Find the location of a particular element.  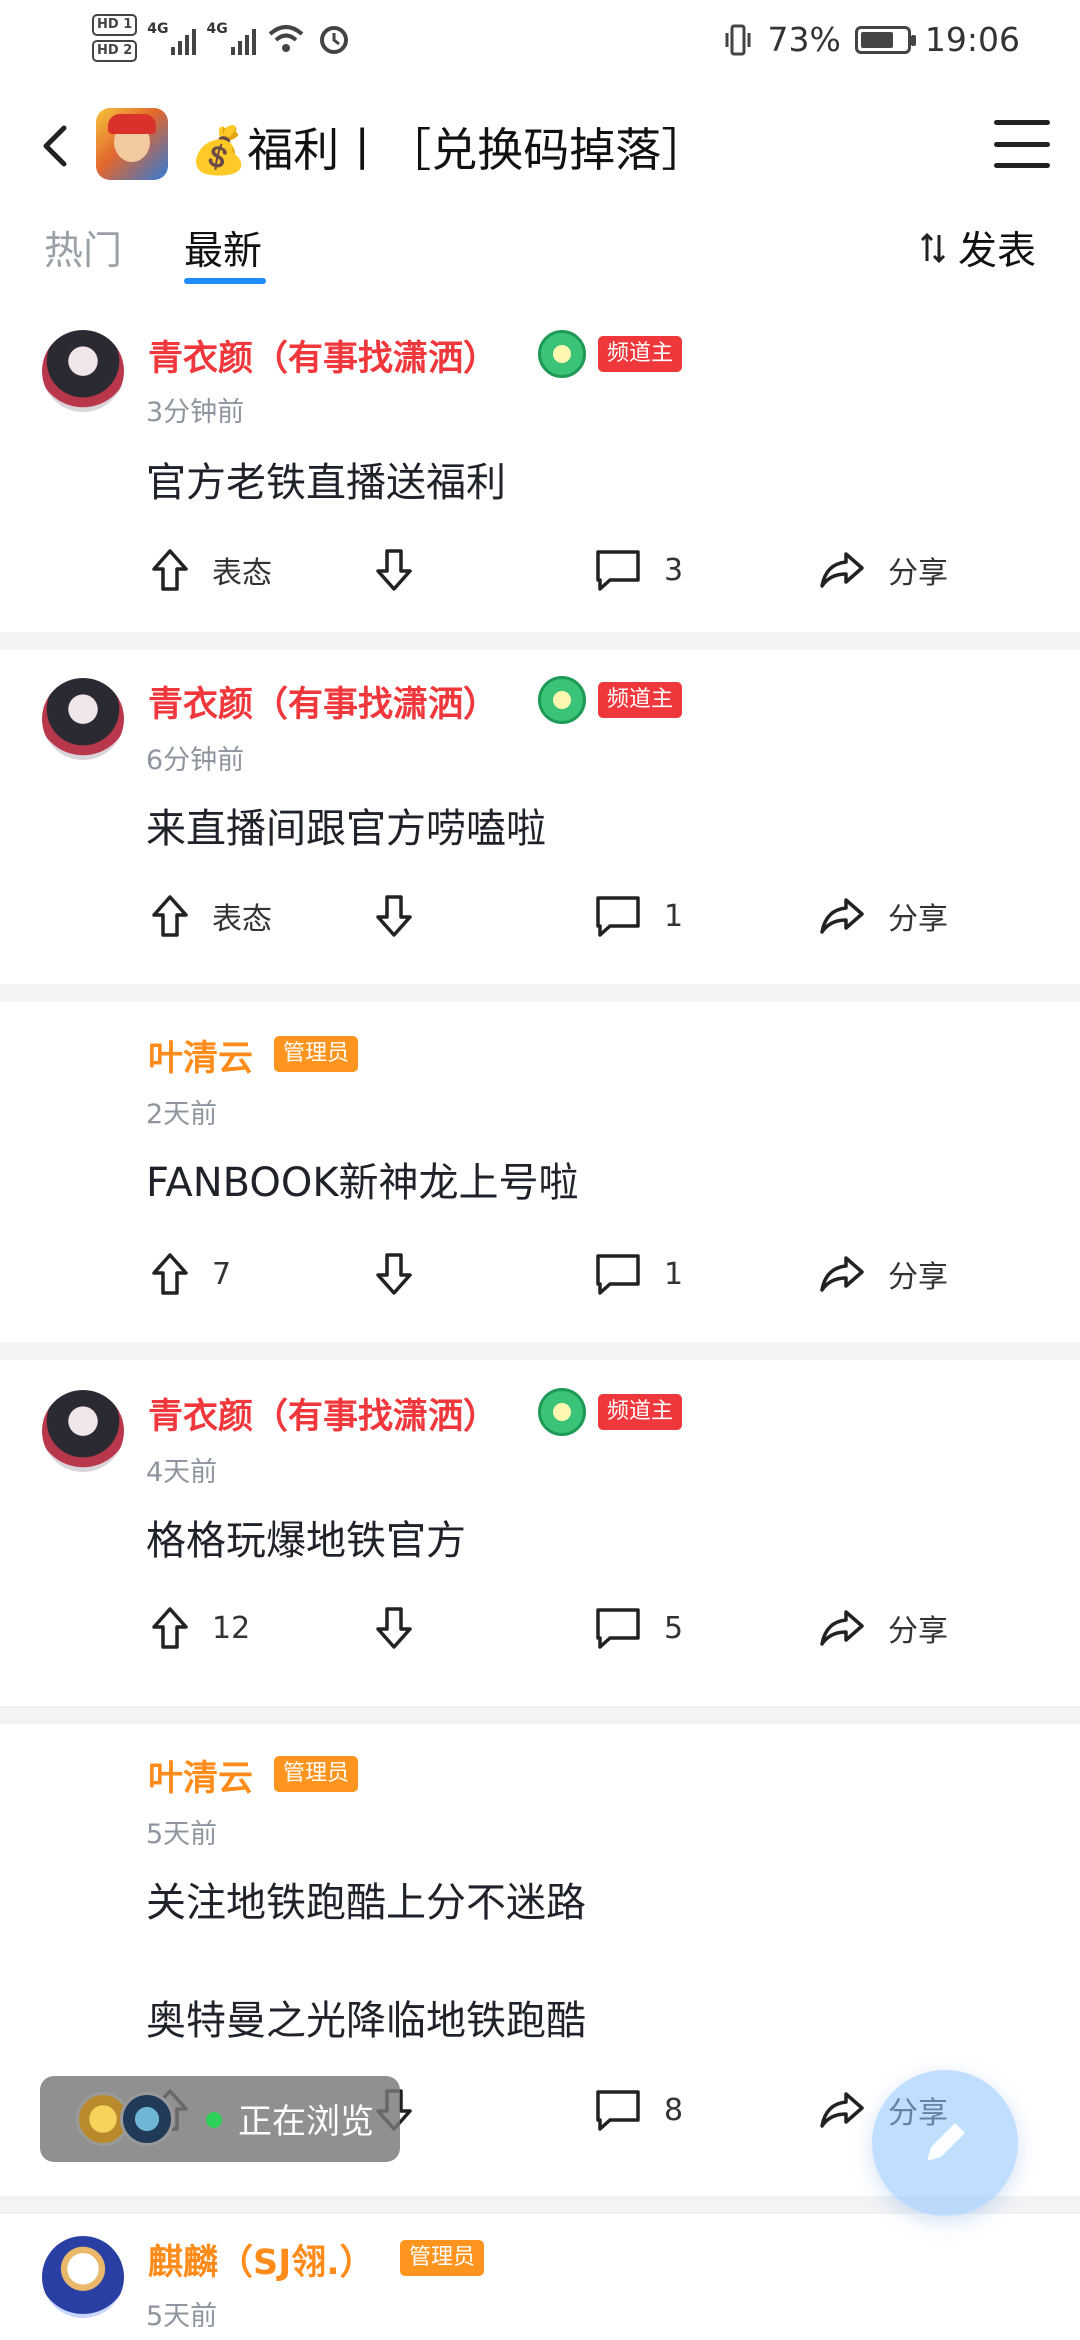

action-bar: 表态 3 分享 is located at coordinates (540, 570).